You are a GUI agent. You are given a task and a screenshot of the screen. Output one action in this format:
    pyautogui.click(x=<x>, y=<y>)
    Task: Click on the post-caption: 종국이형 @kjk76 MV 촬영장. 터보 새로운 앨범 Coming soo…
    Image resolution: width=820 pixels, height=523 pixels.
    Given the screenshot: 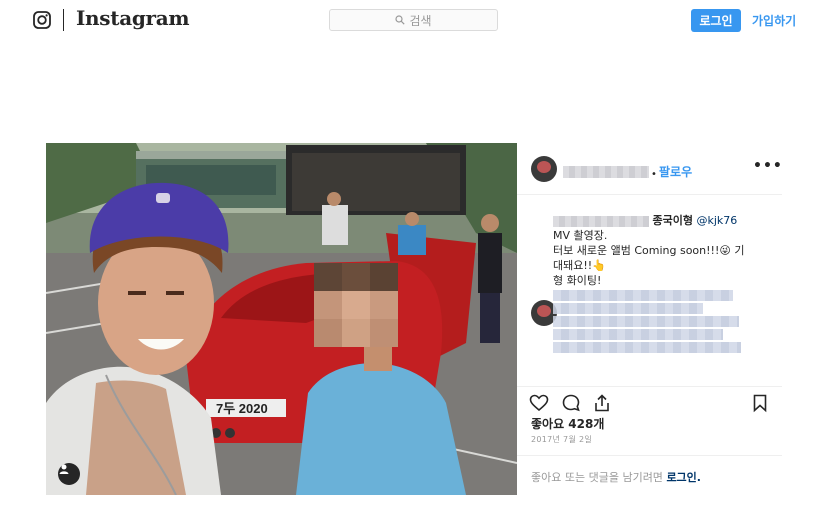 What is the action you would take?
    pyautogui.click(x=661, y=283)
    